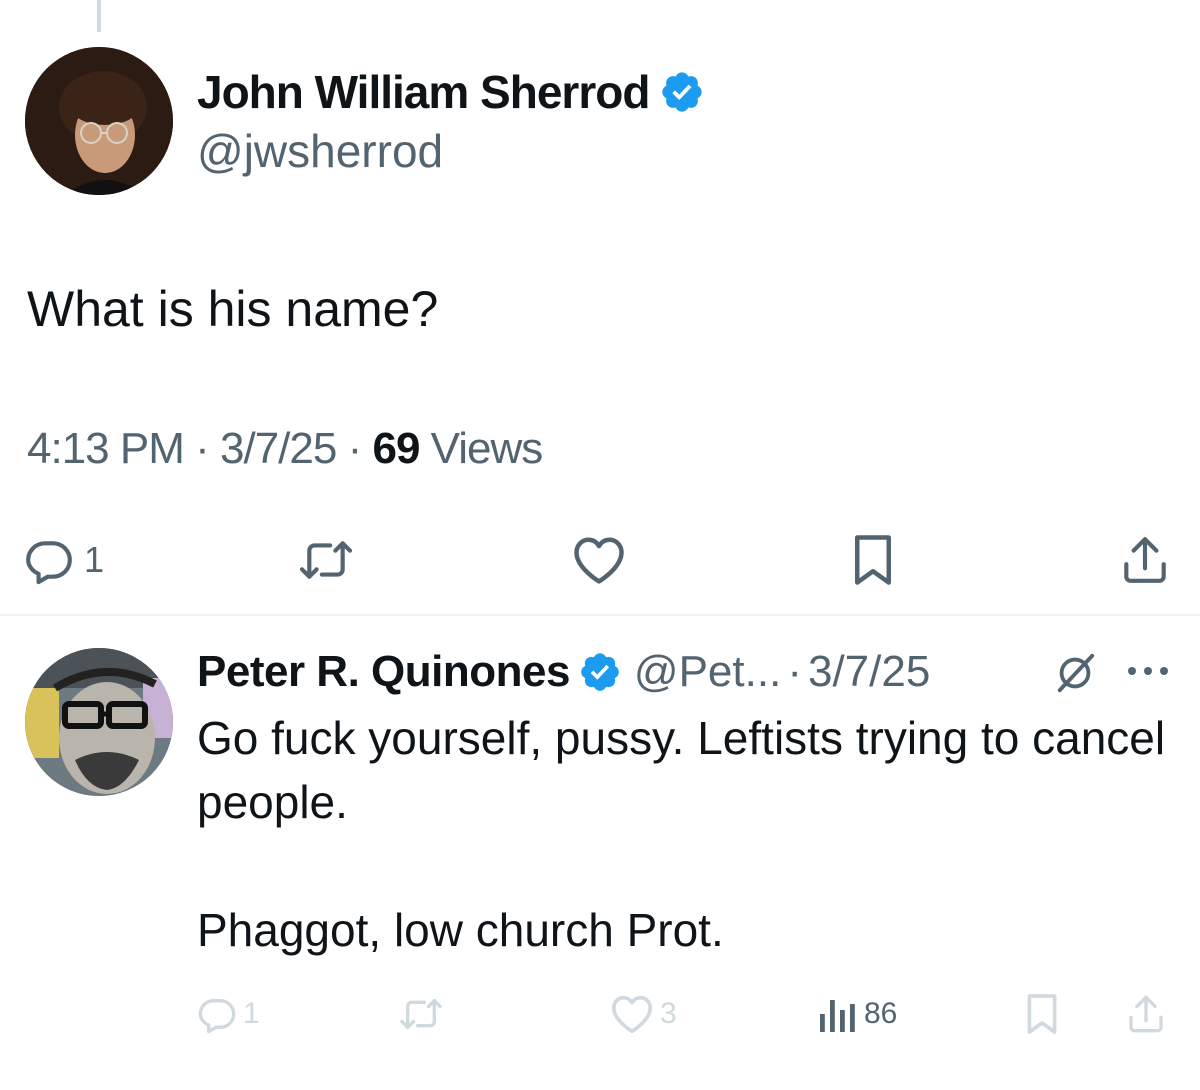  I want to click on tweet-text: What is his name?, so click(233, 309).